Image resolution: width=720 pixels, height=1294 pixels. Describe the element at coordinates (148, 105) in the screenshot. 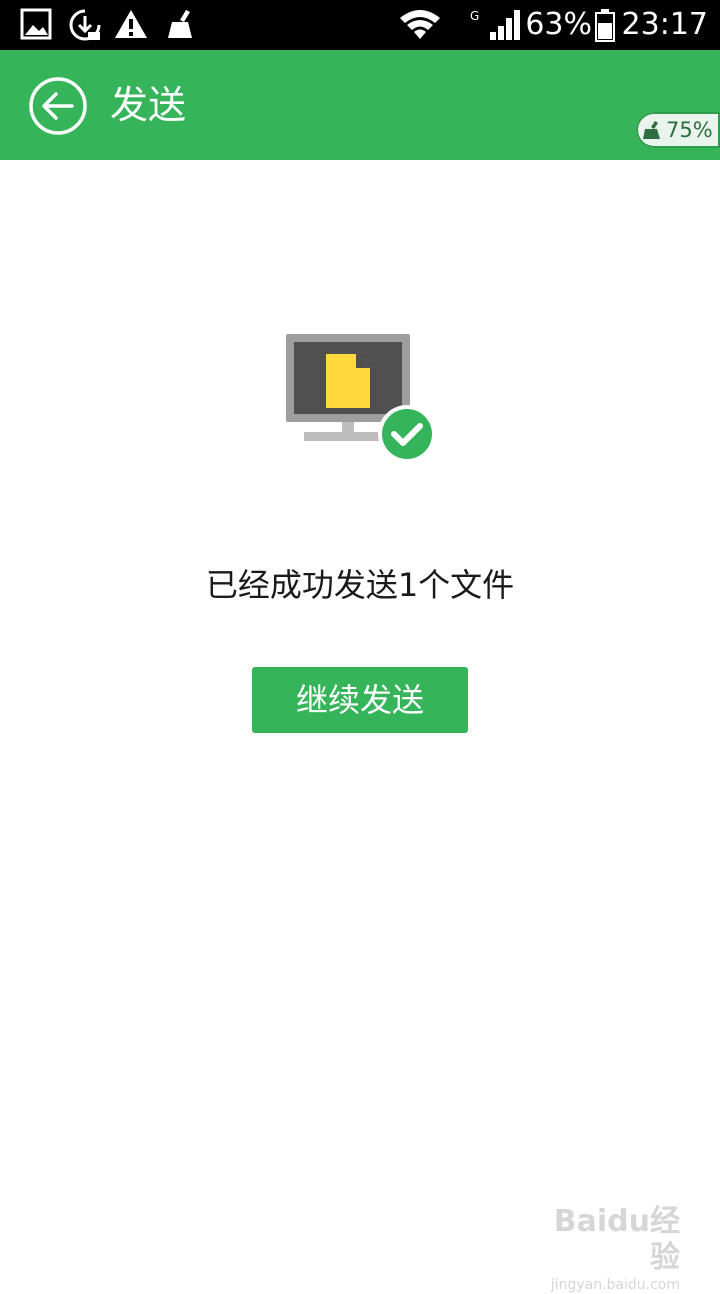

I see `page-title: 发送` at that location.